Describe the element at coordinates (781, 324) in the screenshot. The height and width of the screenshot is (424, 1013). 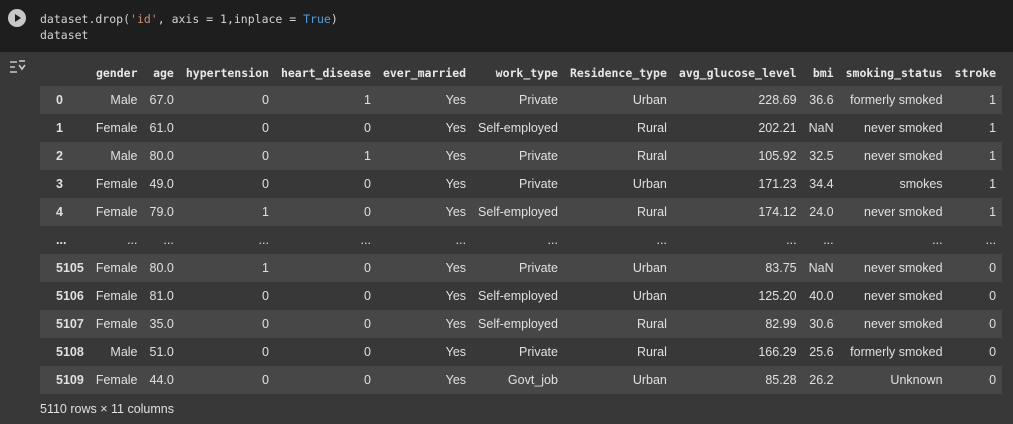
I see `table-cell: 82.99` at that location.